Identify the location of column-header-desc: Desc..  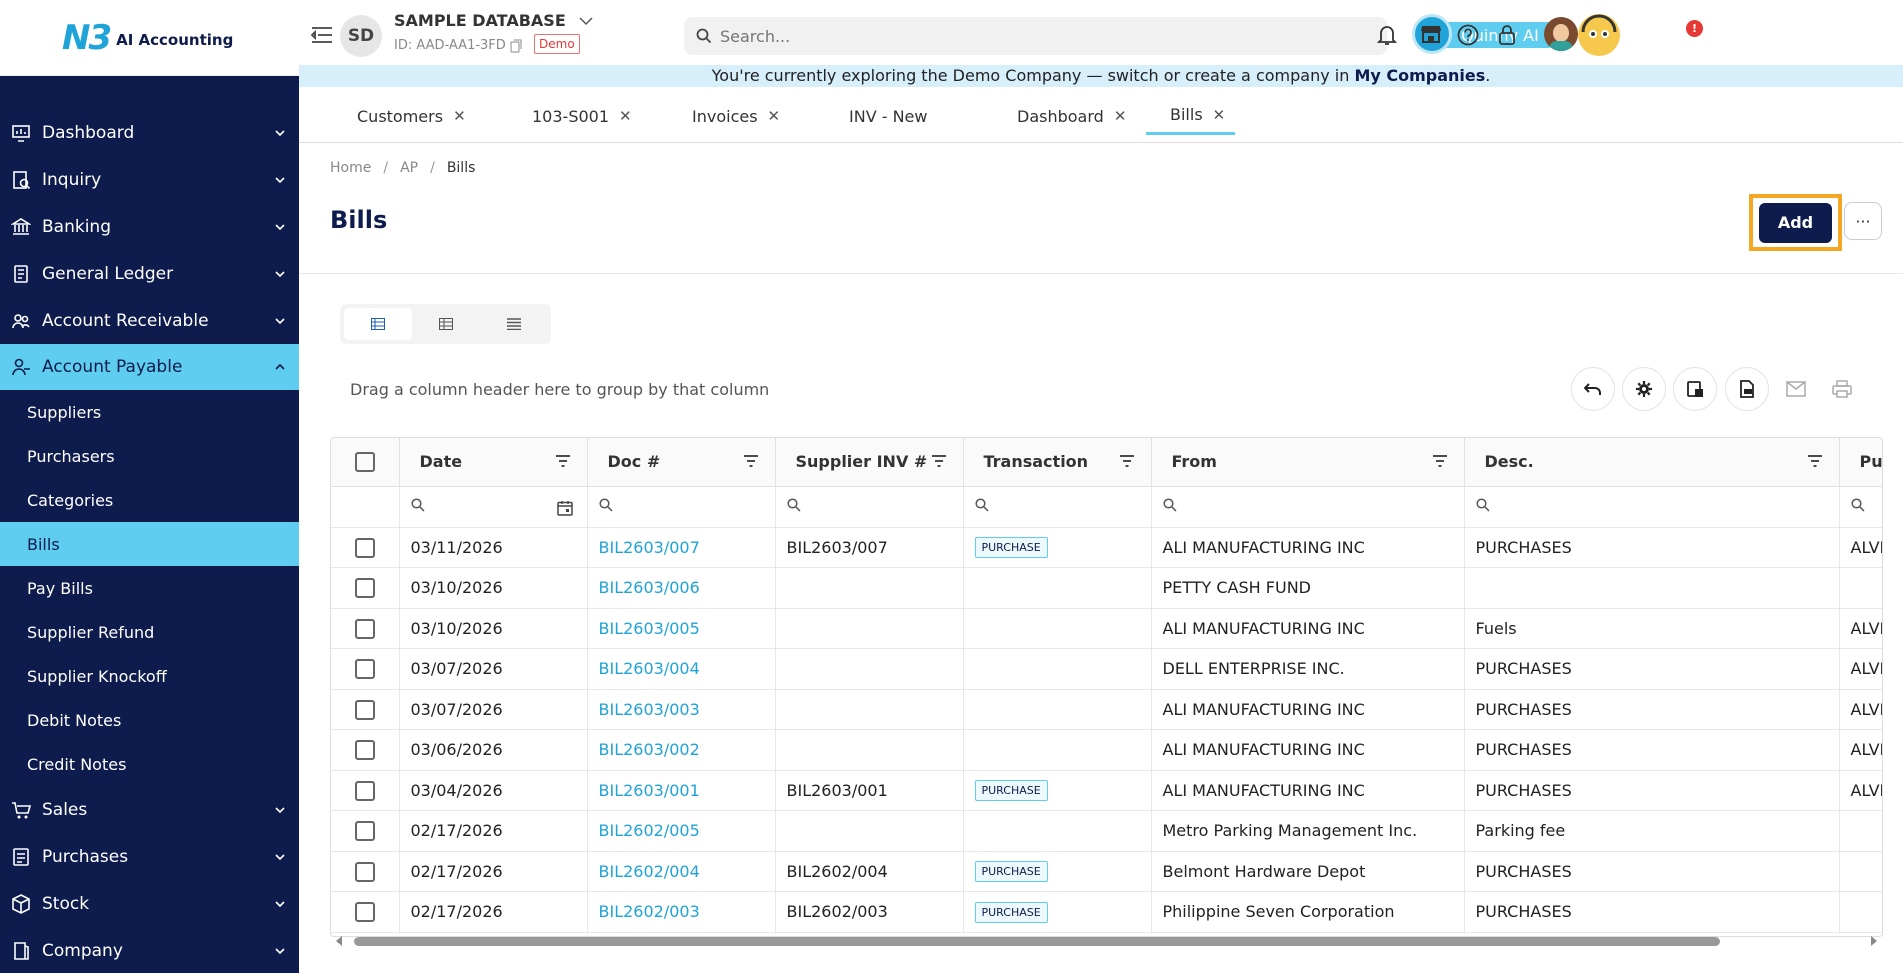
(1652, 462).